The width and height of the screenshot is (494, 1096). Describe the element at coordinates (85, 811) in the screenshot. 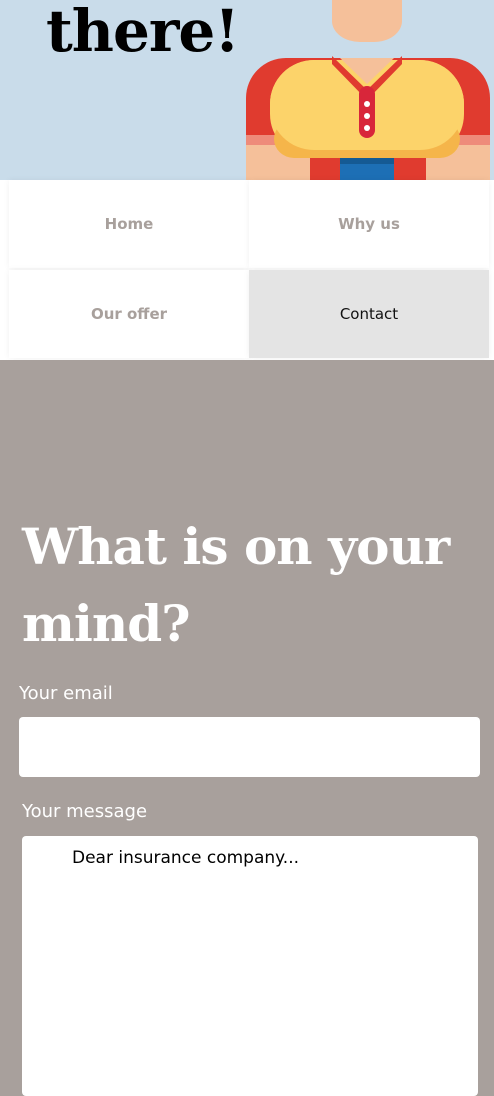

I see `message-label: Your message` at that location.